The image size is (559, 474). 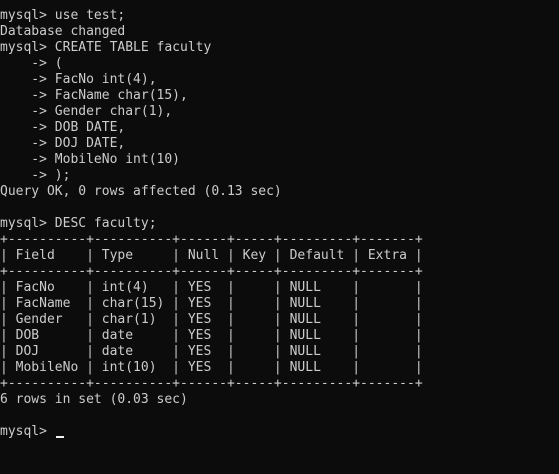 I want to click on continuation-line: -> MobileNo int(10), so click(x=90, y=159).